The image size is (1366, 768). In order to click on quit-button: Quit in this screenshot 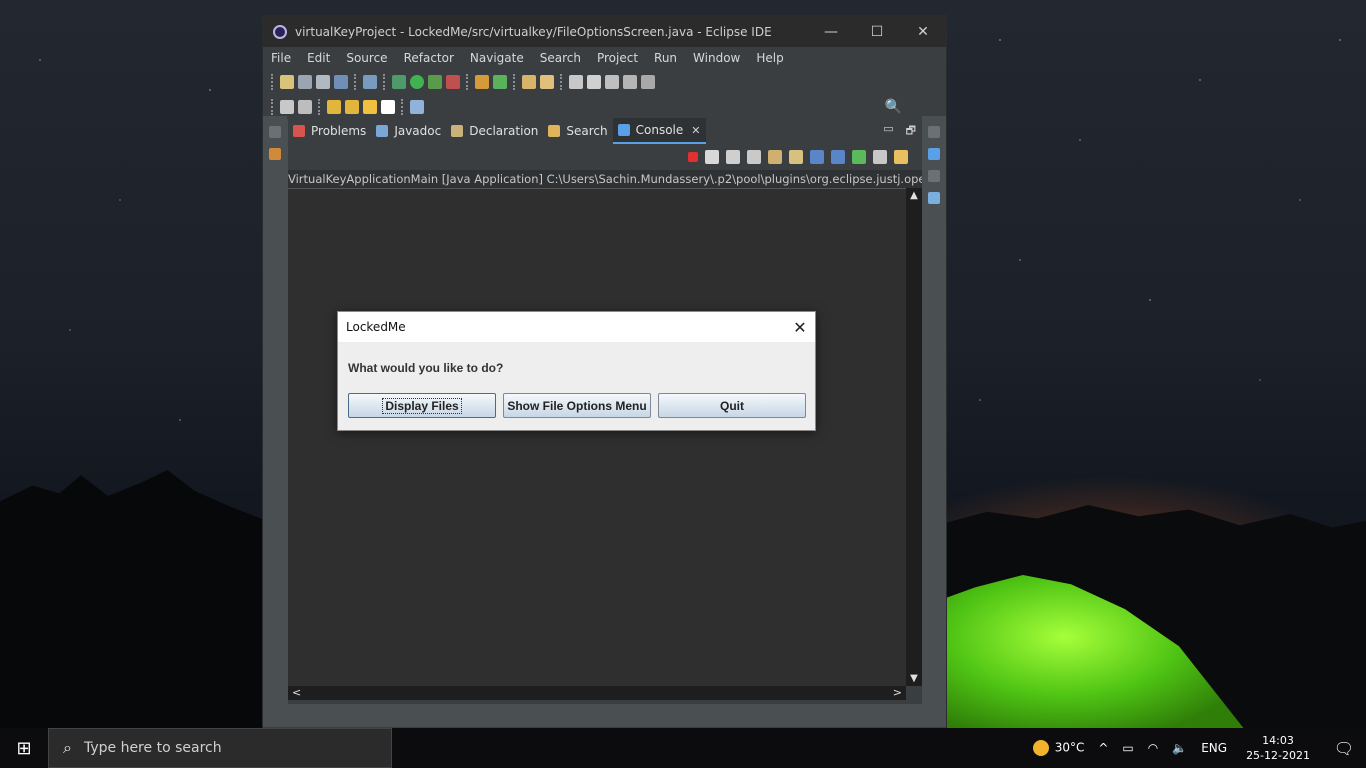, I will do `click(732, 405)`.